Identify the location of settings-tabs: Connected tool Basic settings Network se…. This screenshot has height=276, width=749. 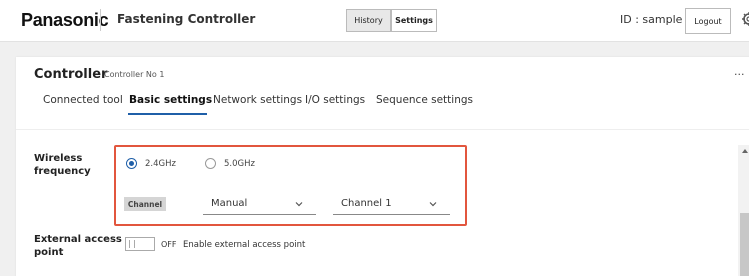
(382, 105).